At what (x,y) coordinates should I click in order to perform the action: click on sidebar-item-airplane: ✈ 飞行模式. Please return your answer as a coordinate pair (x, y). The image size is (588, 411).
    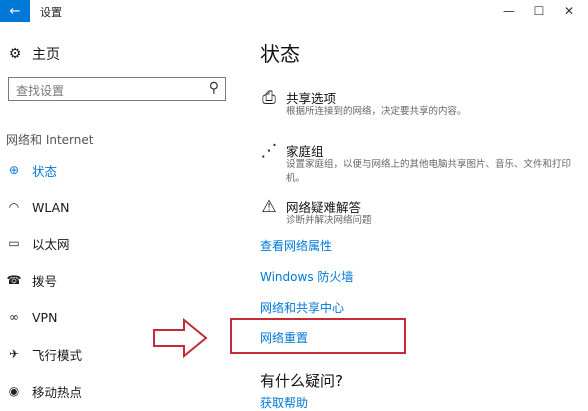
    Looking at the image, I should click on (44, 354).